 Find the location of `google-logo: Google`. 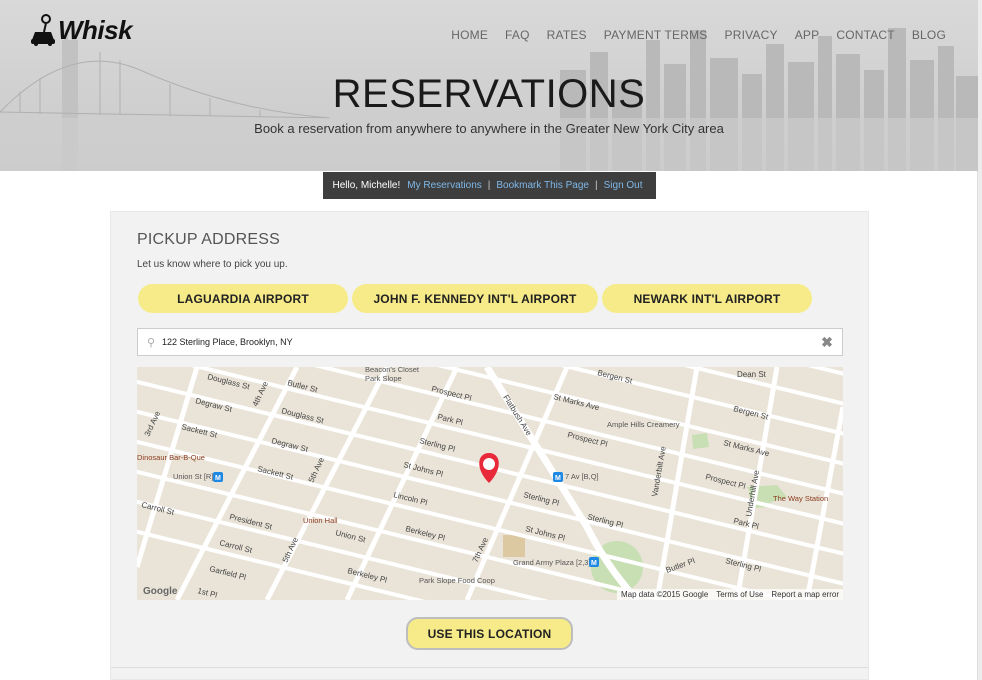

google-logo: Google is located at coordinates (160, 591).